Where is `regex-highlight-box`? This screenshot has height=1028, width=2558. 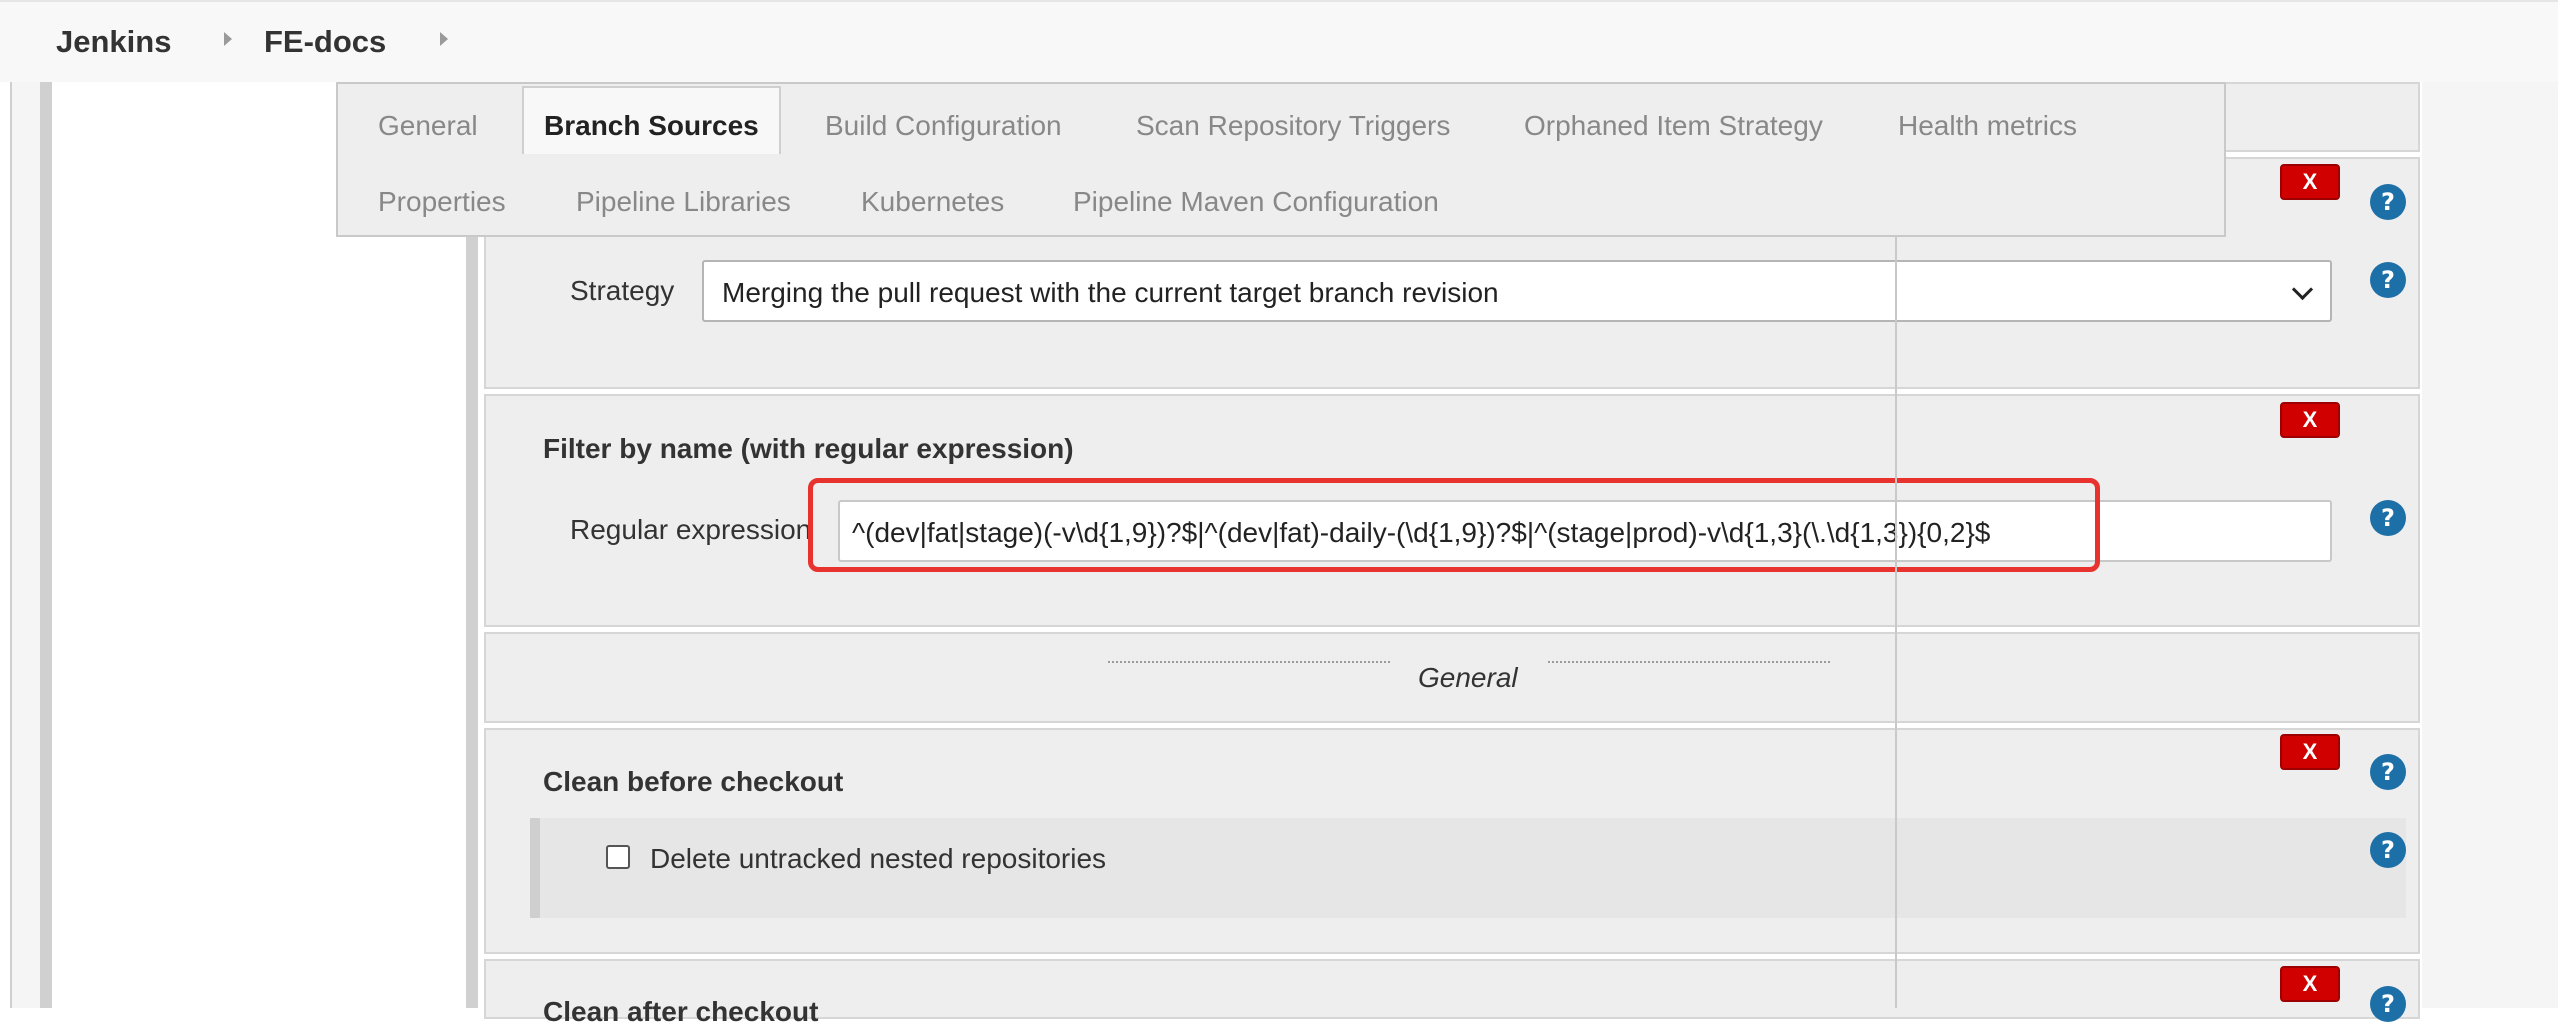 regex-highlight-box is located at coordinates (1454, 525).